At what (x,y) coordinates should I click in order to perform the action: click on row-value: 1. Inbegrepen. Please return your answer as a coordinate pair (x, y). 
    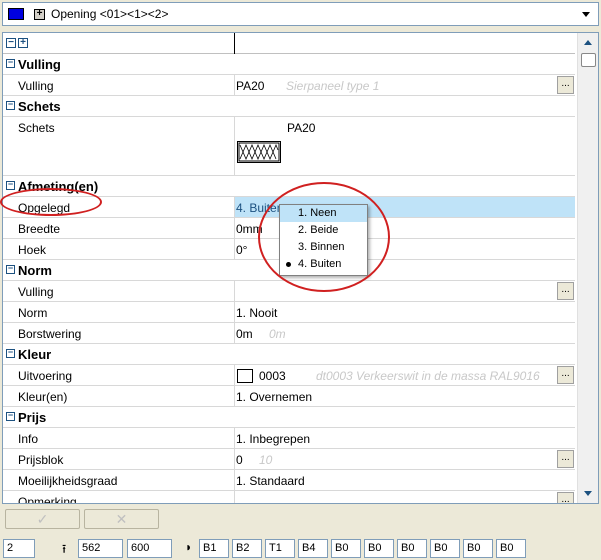
    Looking at the image, I should click on (273, 439).